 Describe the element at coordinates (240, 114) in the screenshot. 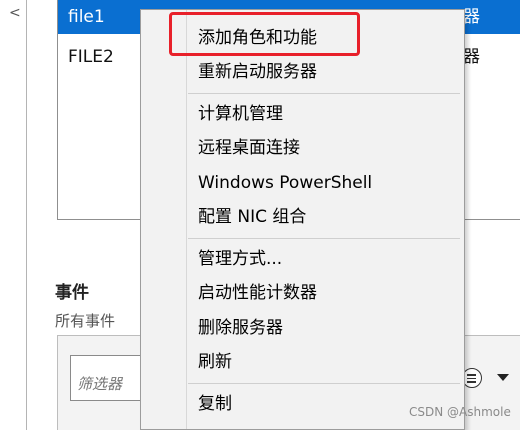

I see `menu-item-computer-management: 计算机管理` at that location.